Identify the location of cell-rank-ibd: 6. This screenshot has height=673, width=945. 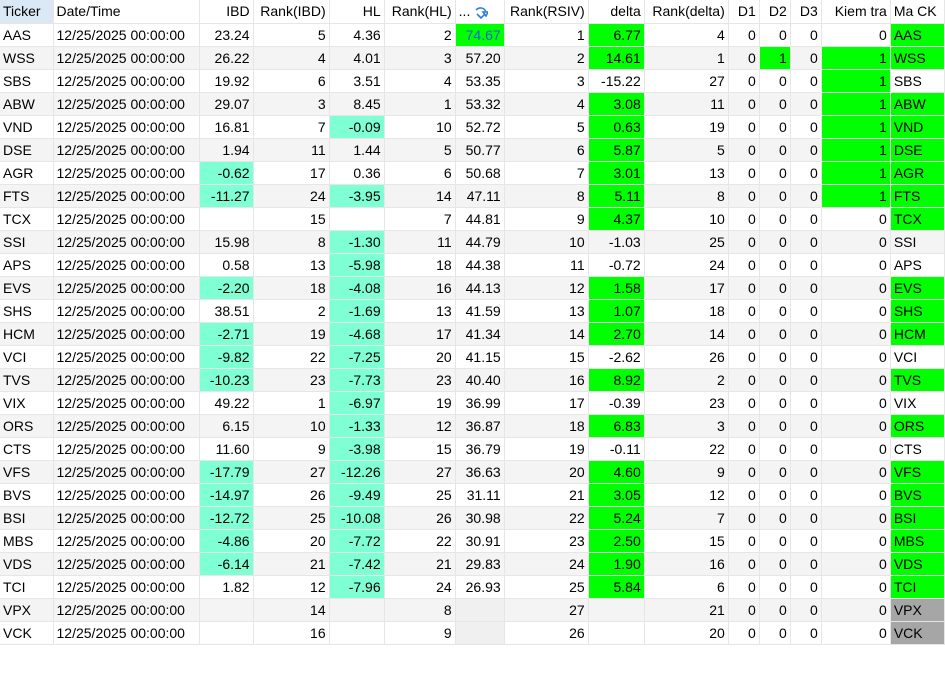
(291, 81).